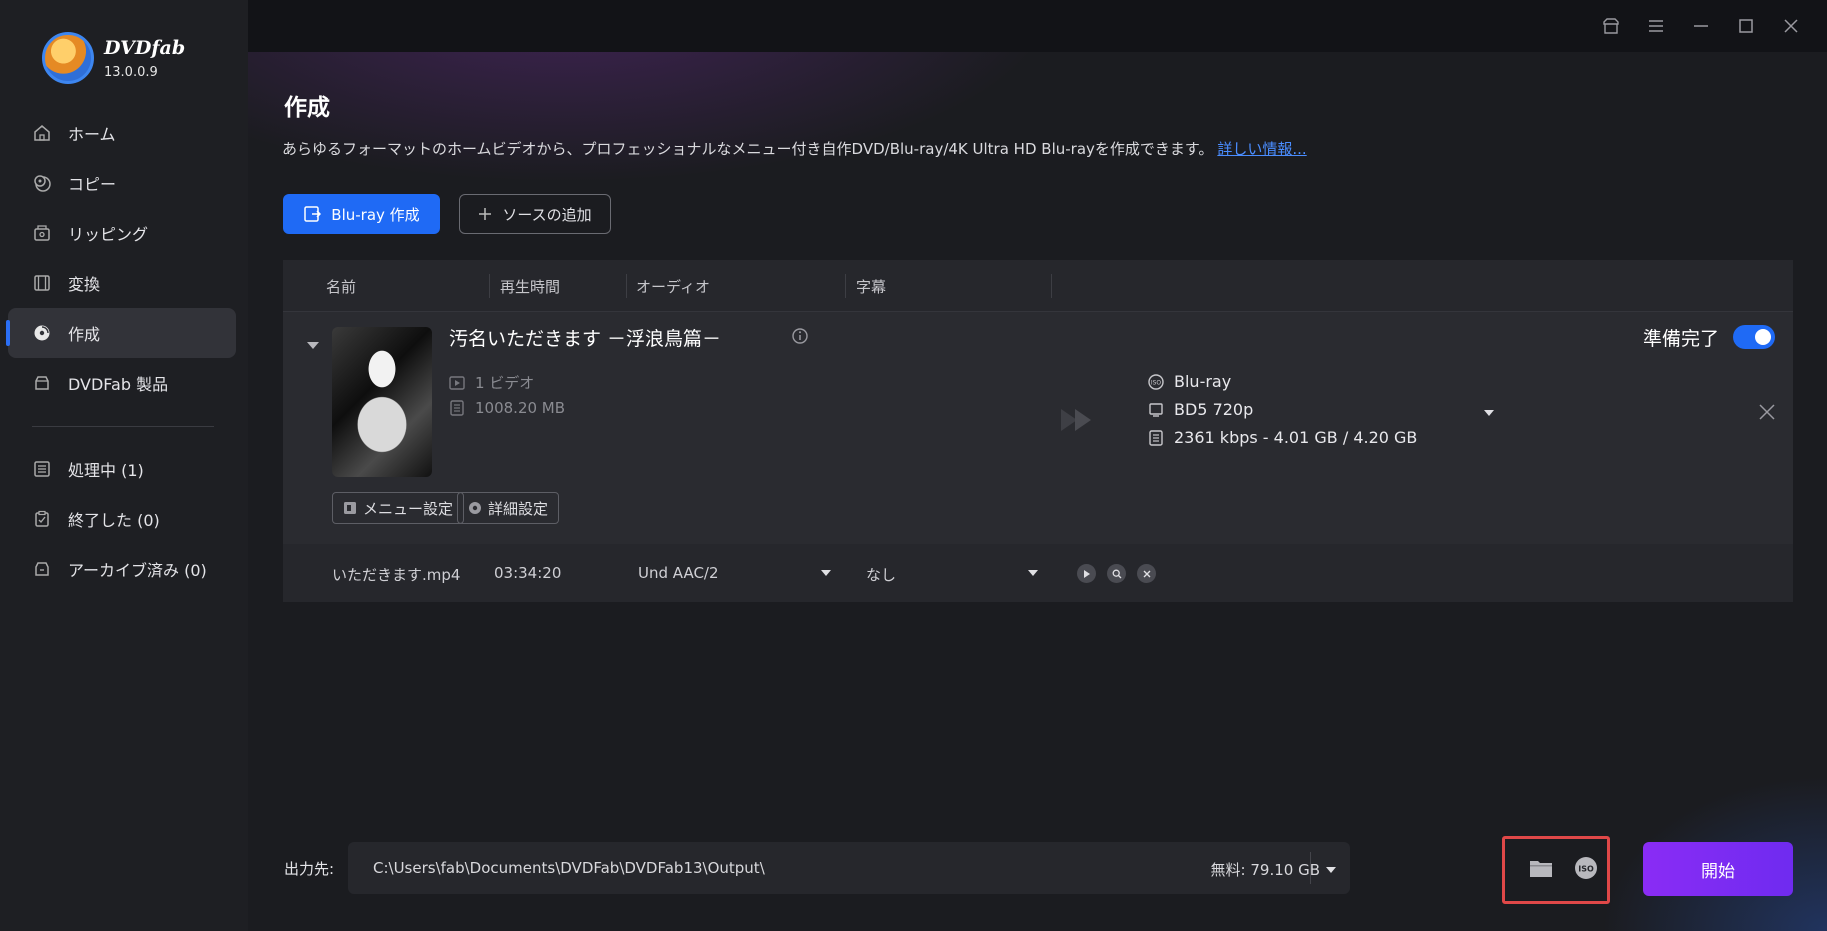  I want to click on sidebar-item-archive: アーカイブ済み (0), so click(122, 569).